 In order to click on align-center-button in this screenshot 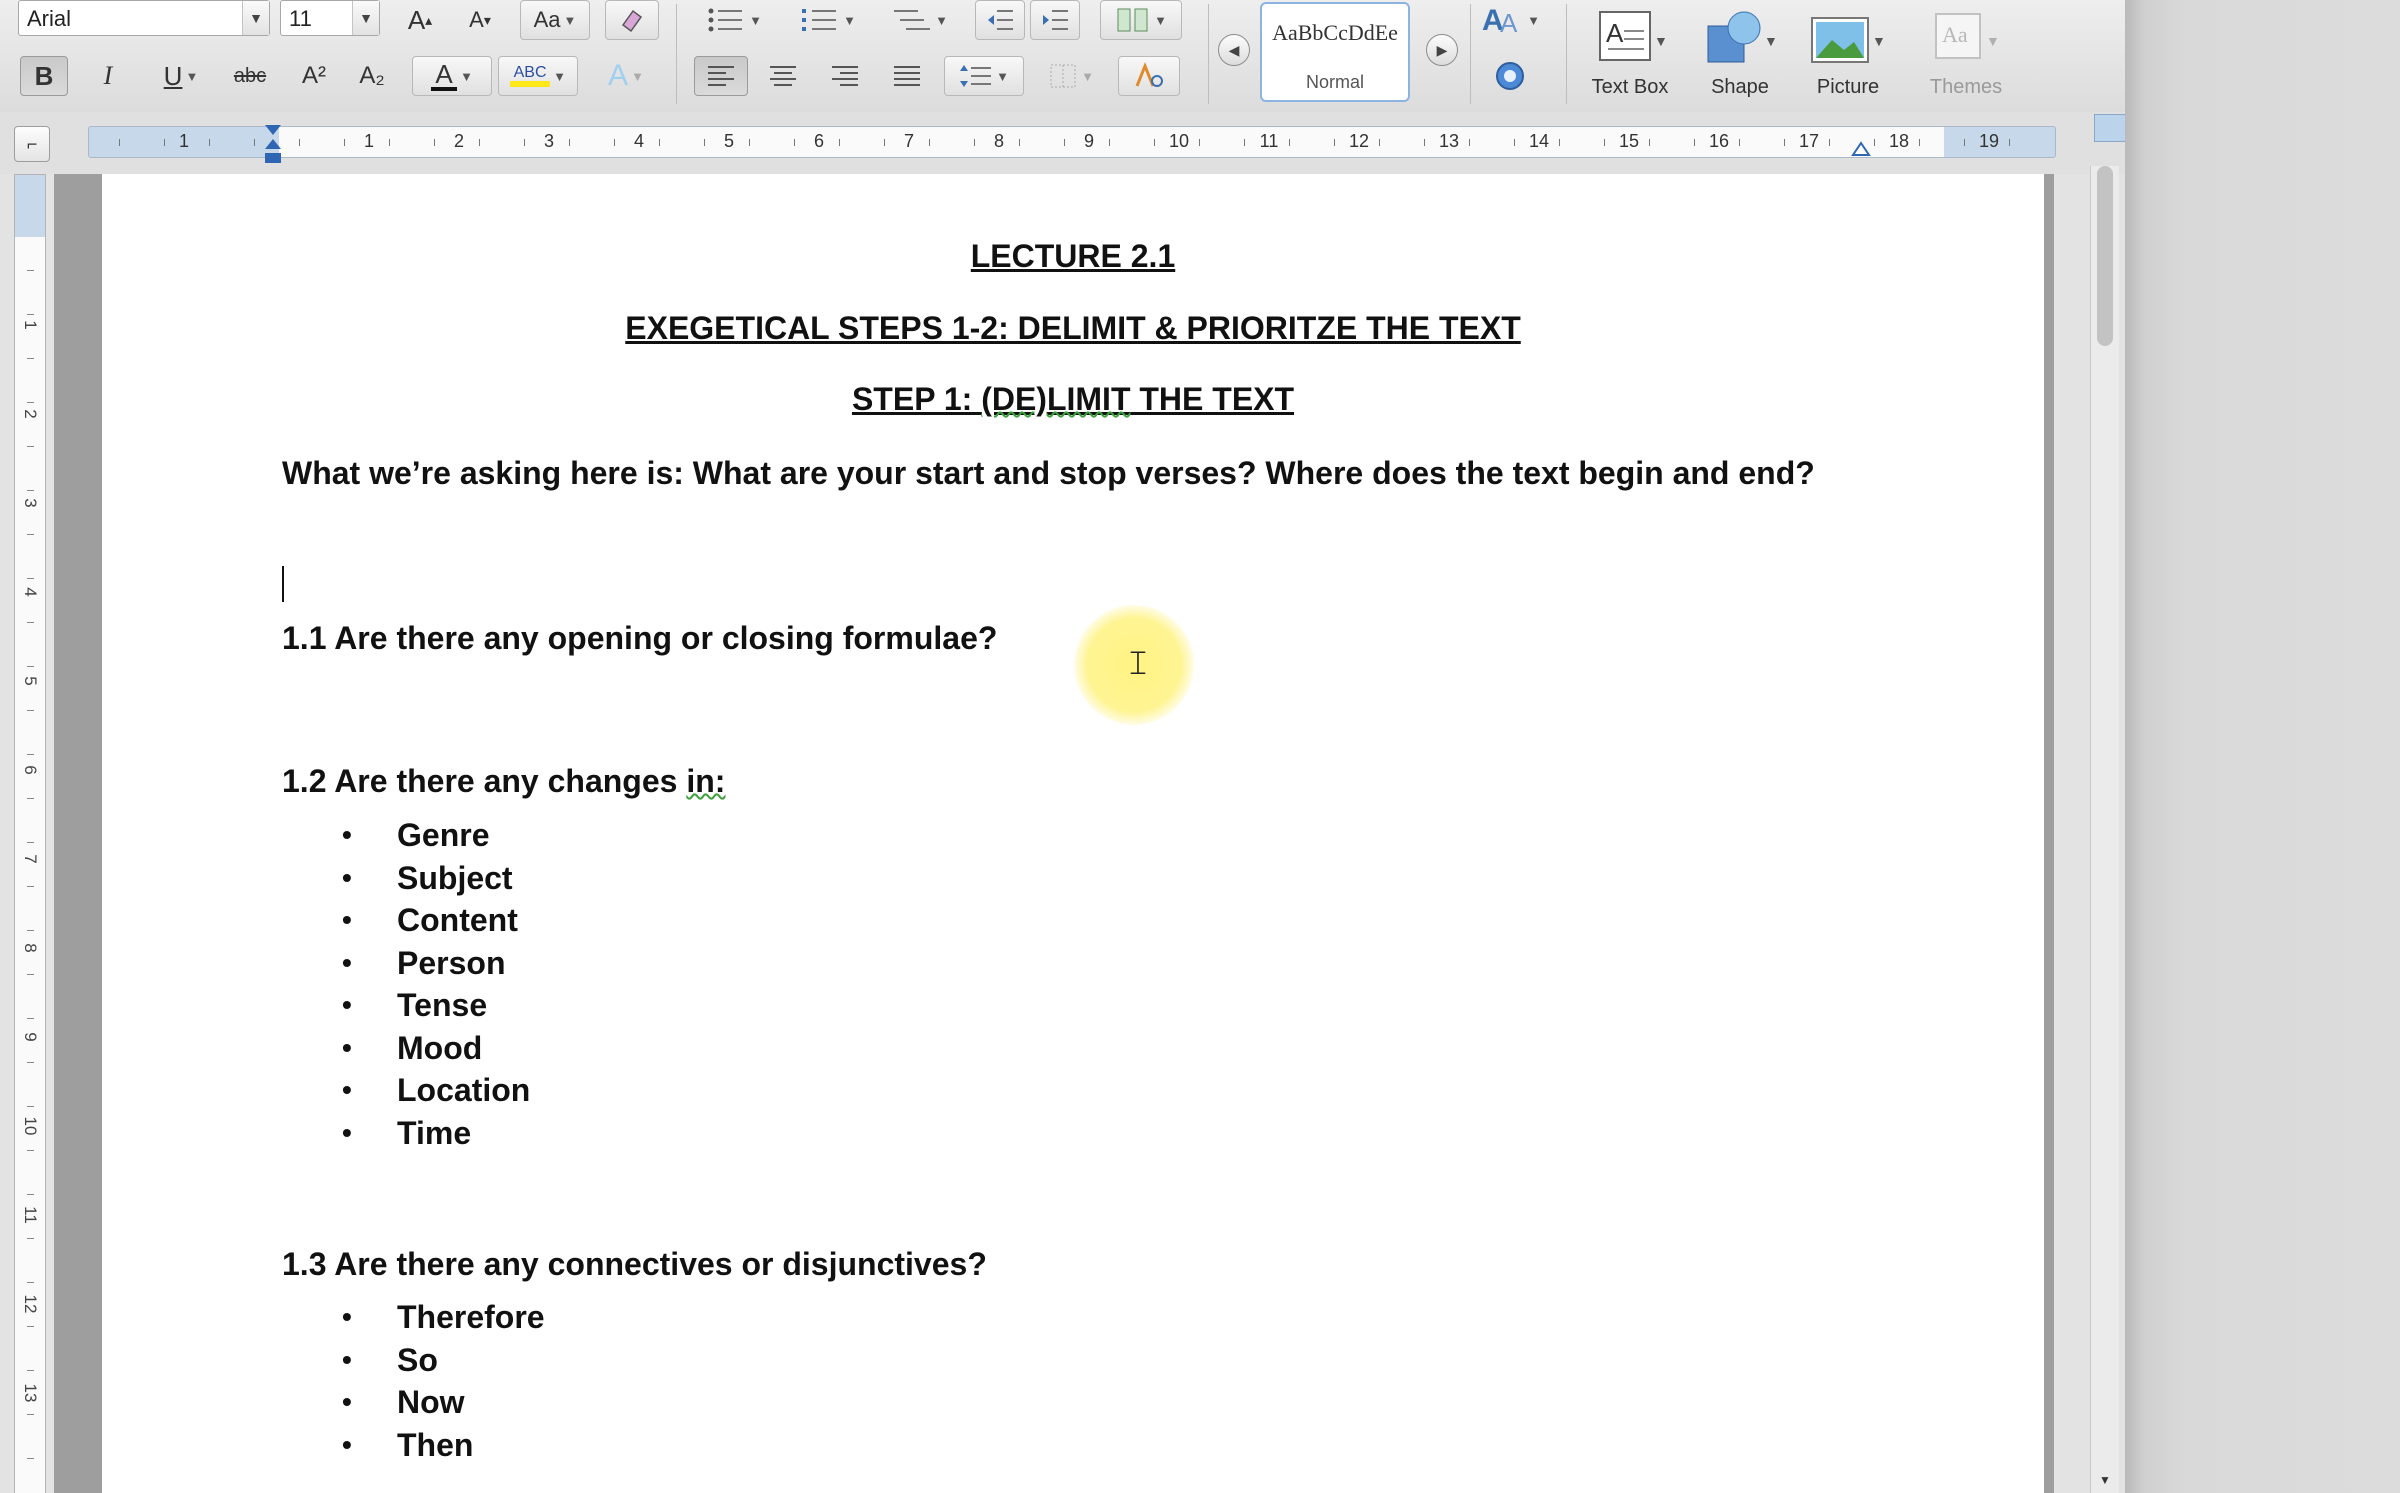, I will do `click(783, 76)`.